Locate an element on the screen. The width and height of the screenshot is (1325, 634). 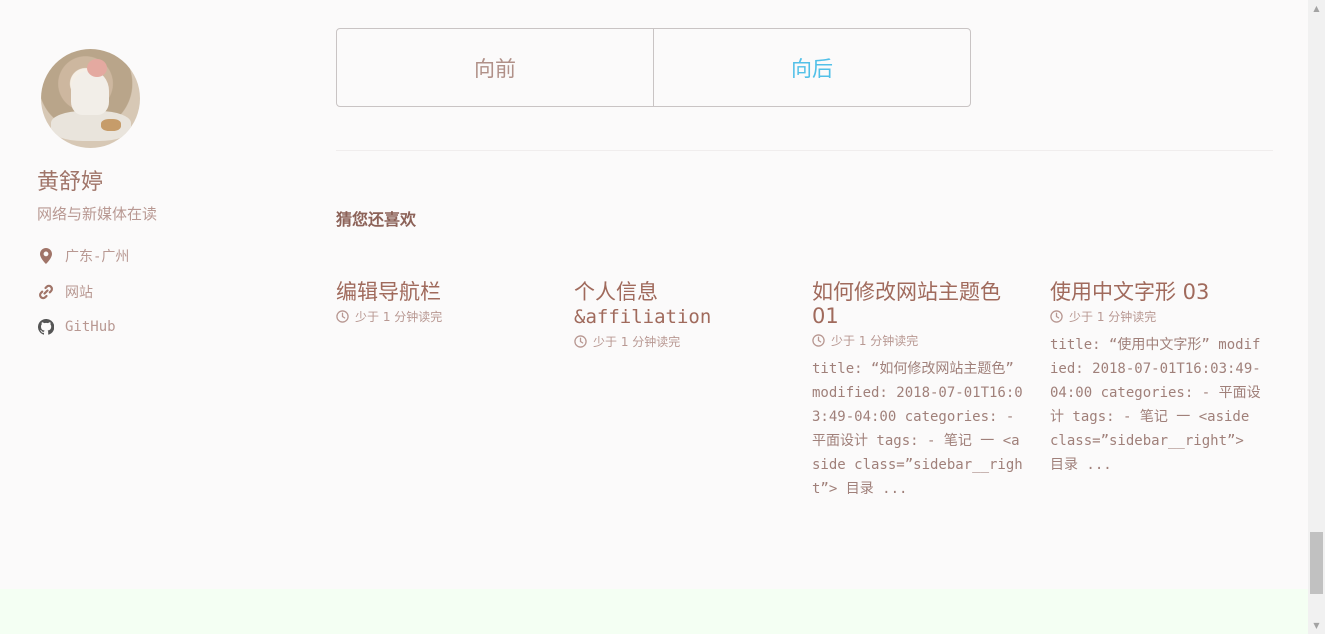
related-post-title: 使用中文字形 03 is located at coordinates (1160, 292).